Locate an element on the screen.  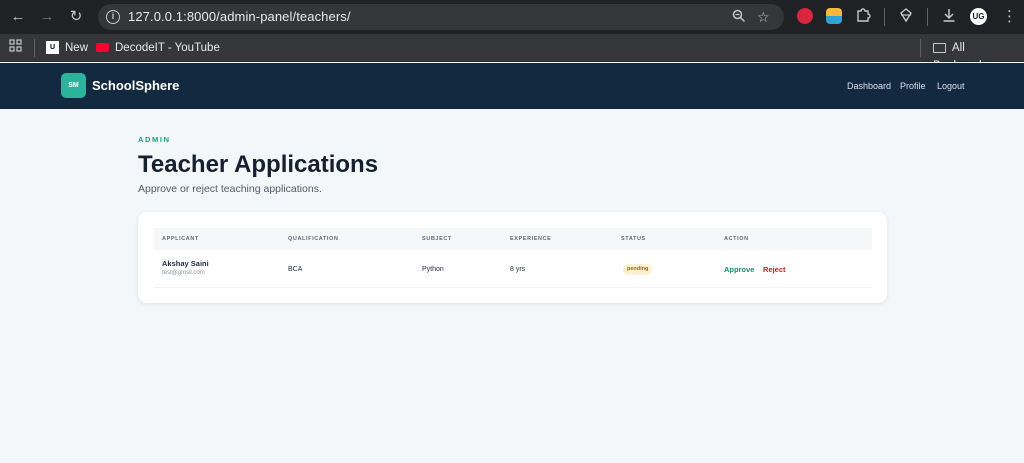
logo-badge: SM is located at coordinates (73, 85).